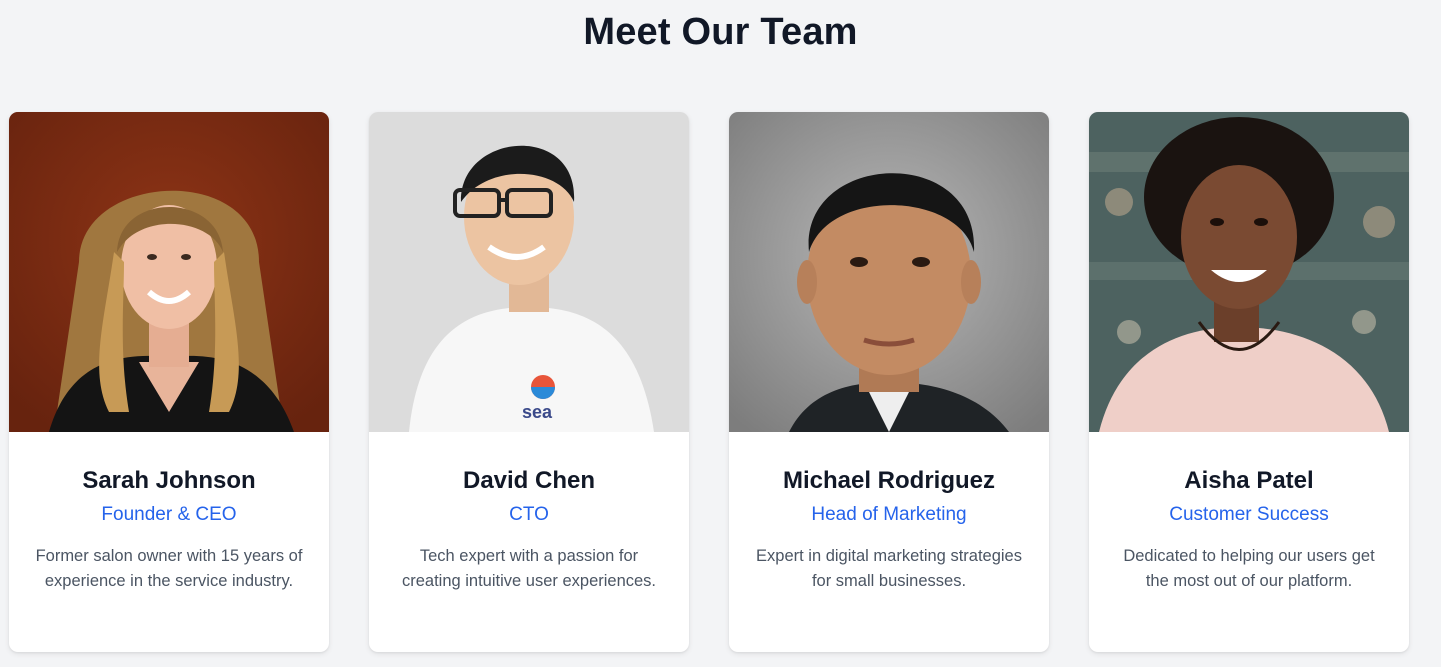 The image size is (1441, 667). Describe the element at coordinates (537, 412) in the screenshot. I see `shirt-logo-text: sea` at that location.